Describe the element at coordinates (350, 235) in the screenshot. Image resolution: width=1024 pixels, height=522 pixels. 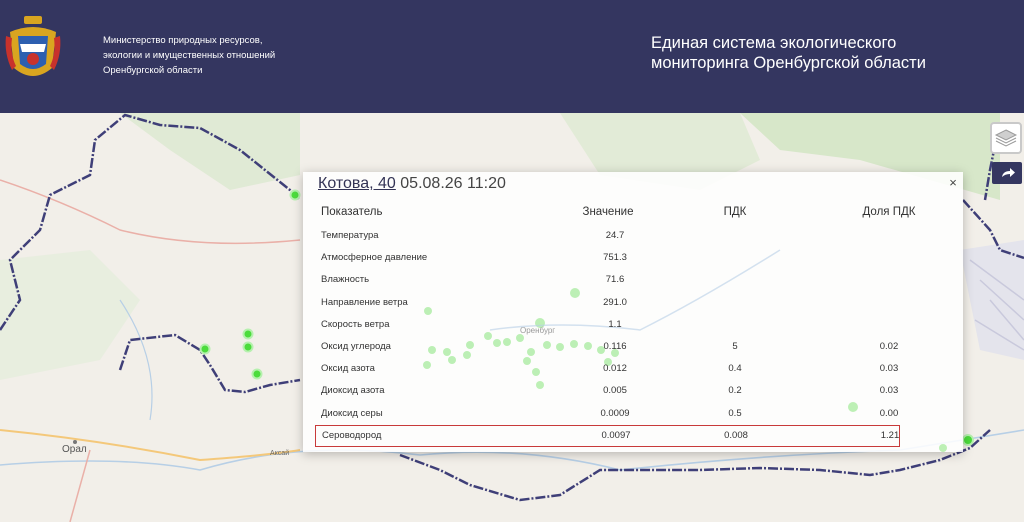
I see `indicator-name: Температура` at that location.